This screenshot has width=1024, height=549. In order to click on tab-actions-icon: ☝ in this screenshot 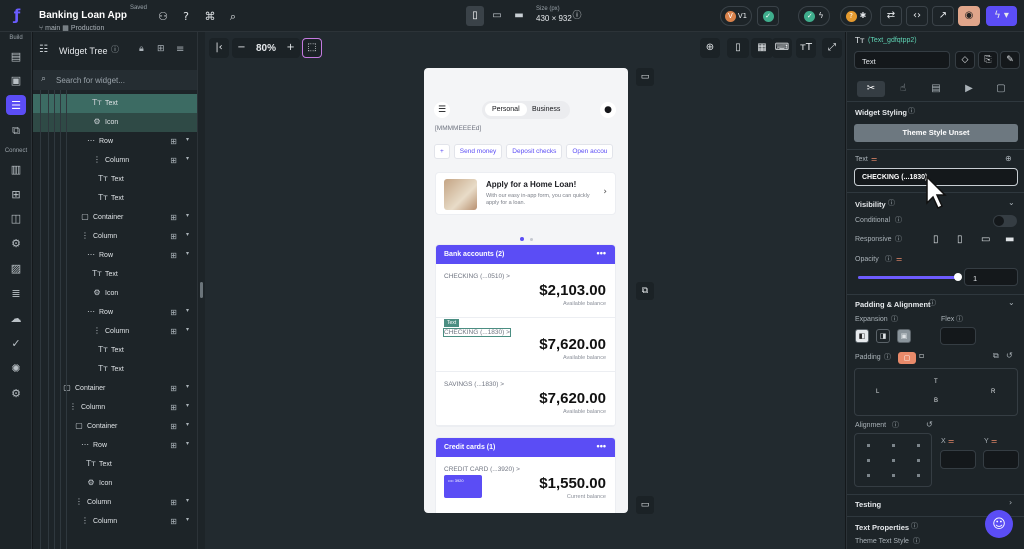, I will do `click(903, 89)`.